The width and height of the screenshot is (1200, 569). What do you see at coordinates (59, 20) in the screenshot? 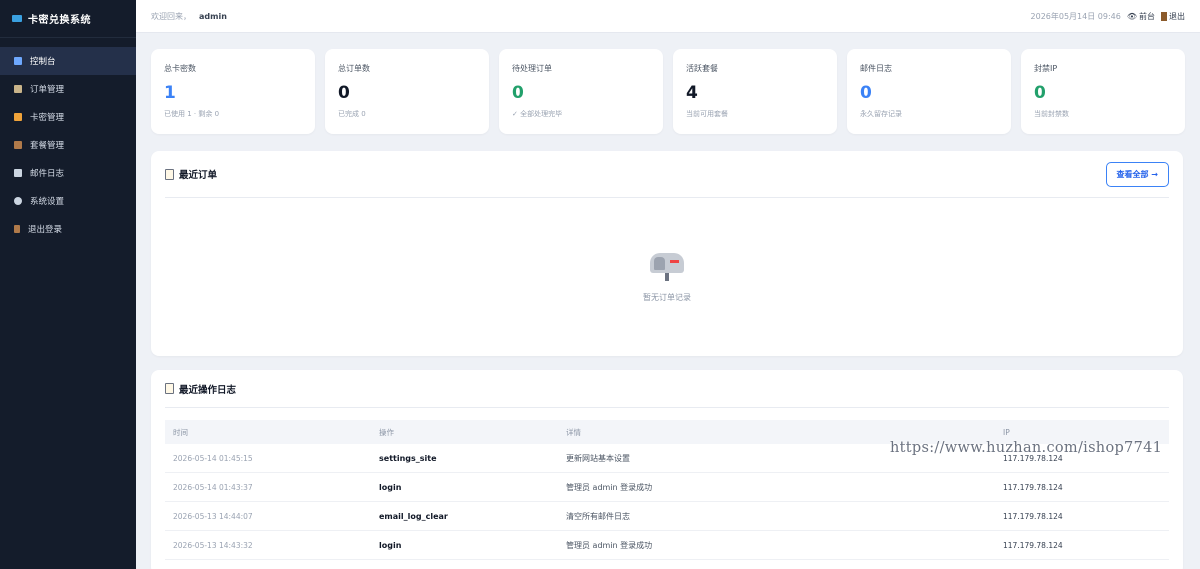
I see `brand-title: 卡密兑换系统` at bounding box center [59, 20].